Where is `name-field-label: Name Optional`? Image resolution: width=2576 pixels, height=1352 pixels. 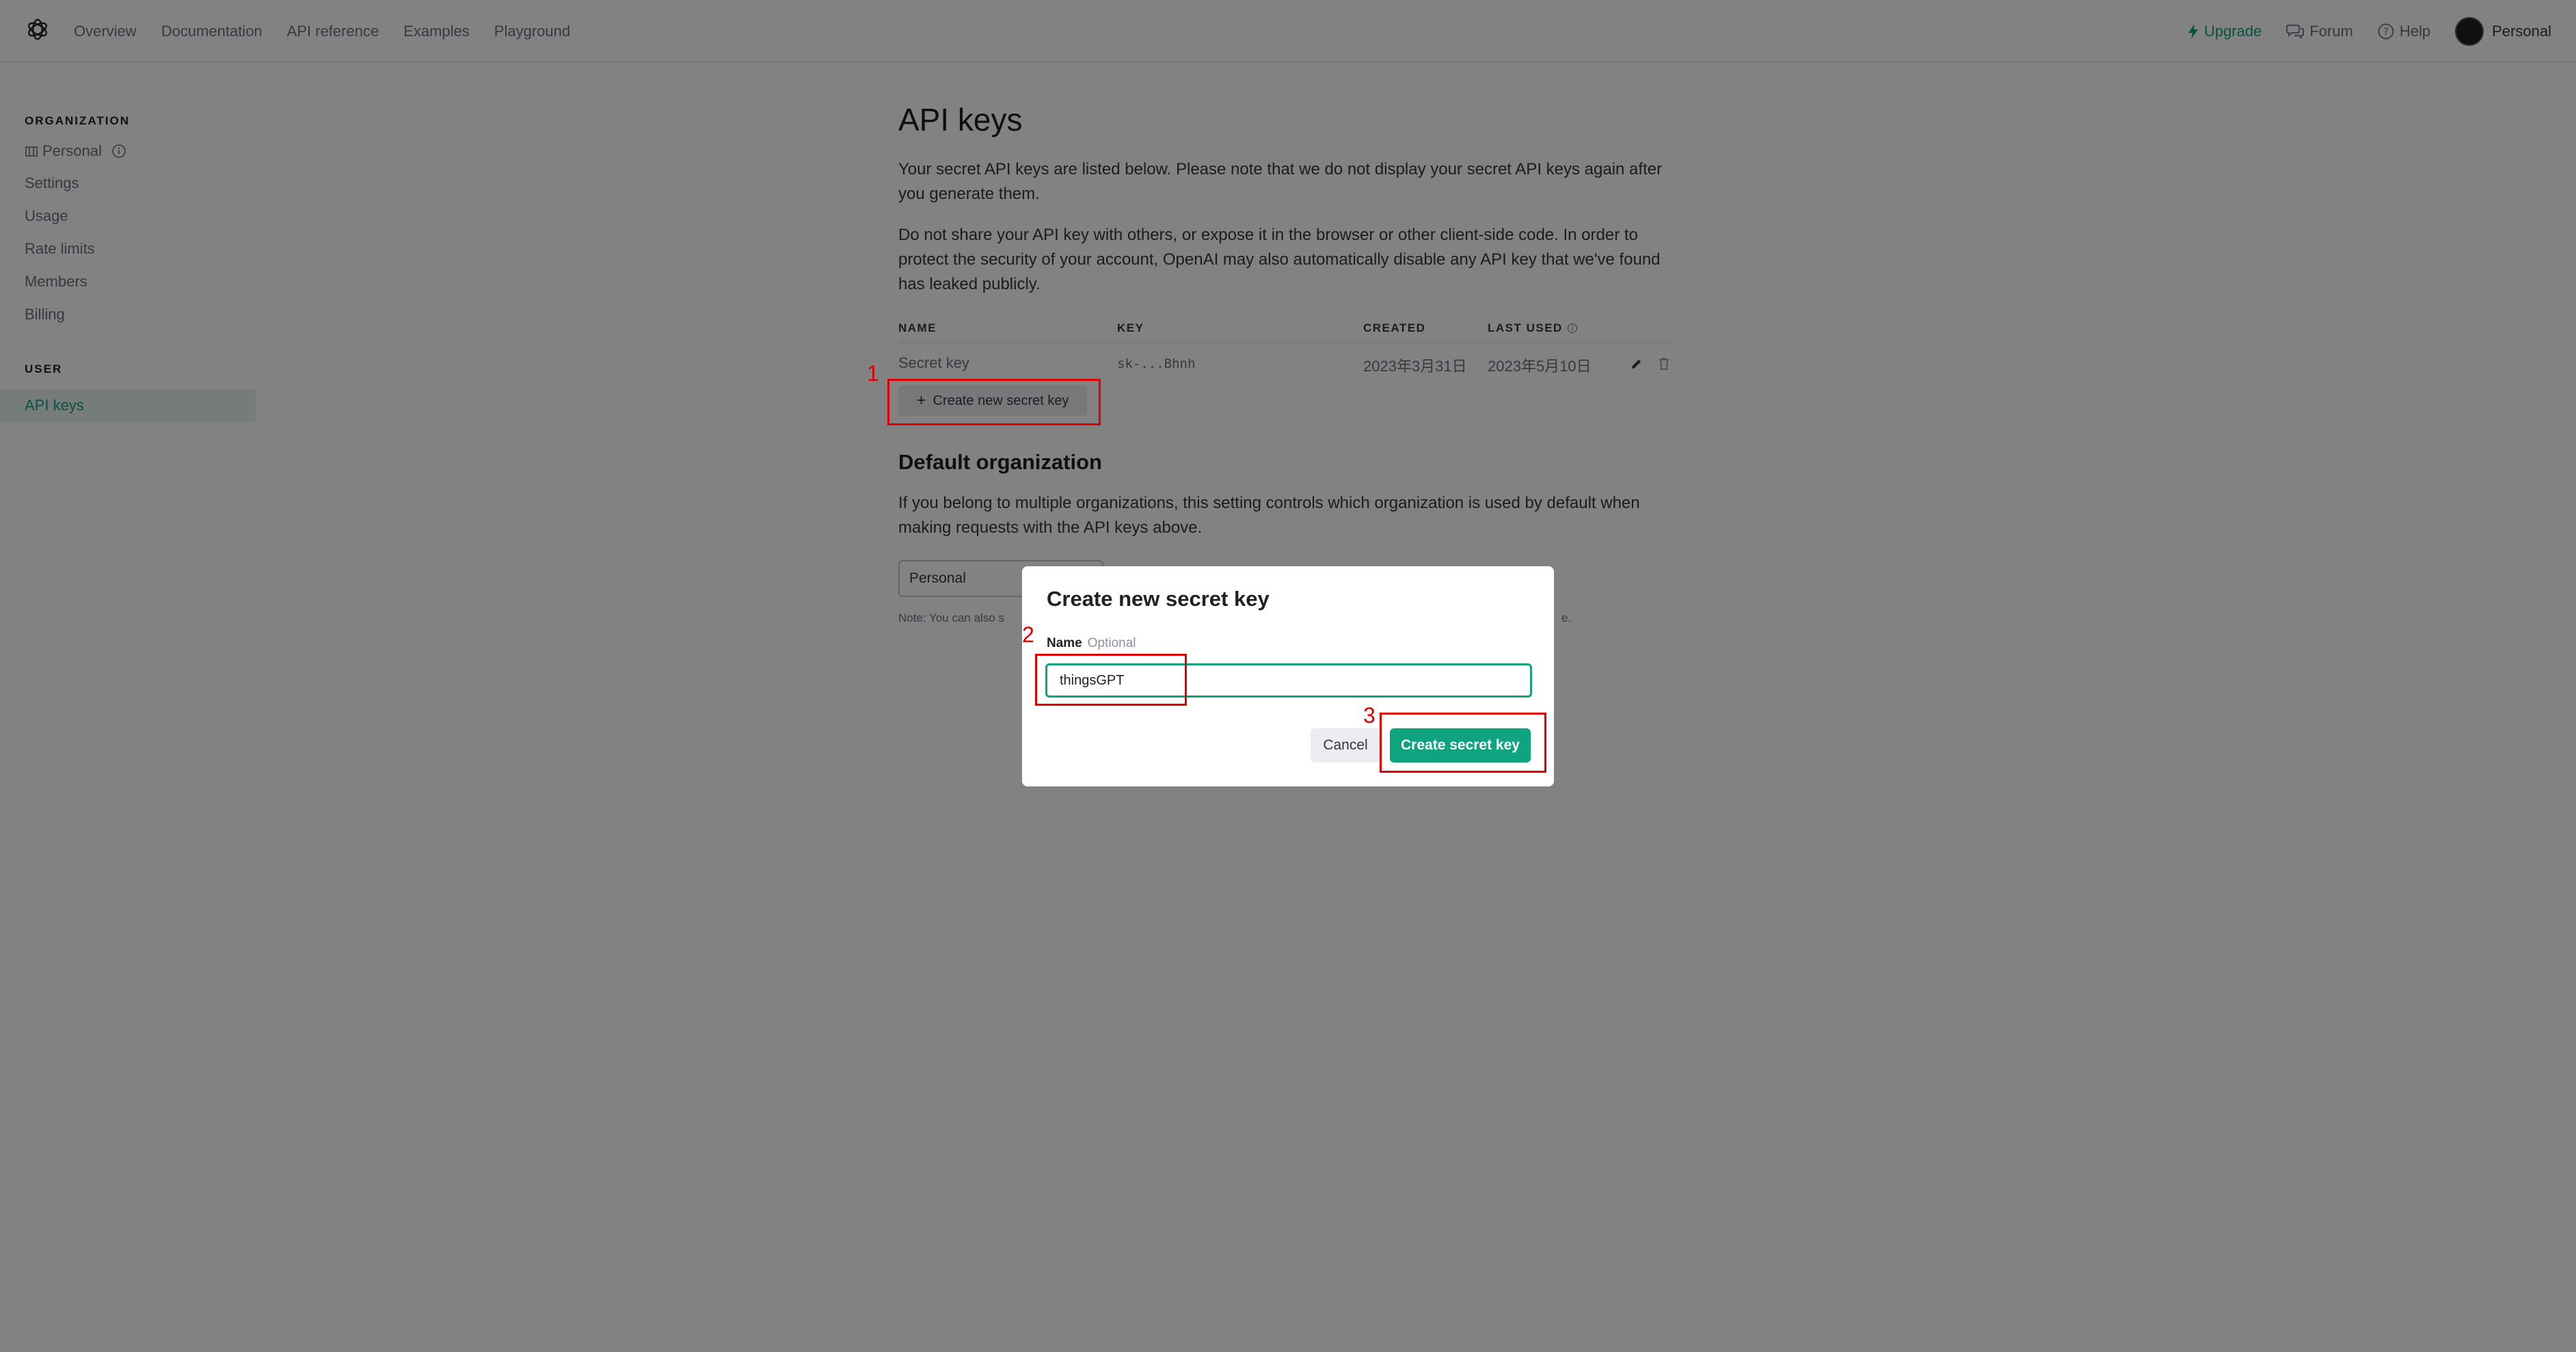
name-field-label: Name Optional is located at coordinates (1091, 643).